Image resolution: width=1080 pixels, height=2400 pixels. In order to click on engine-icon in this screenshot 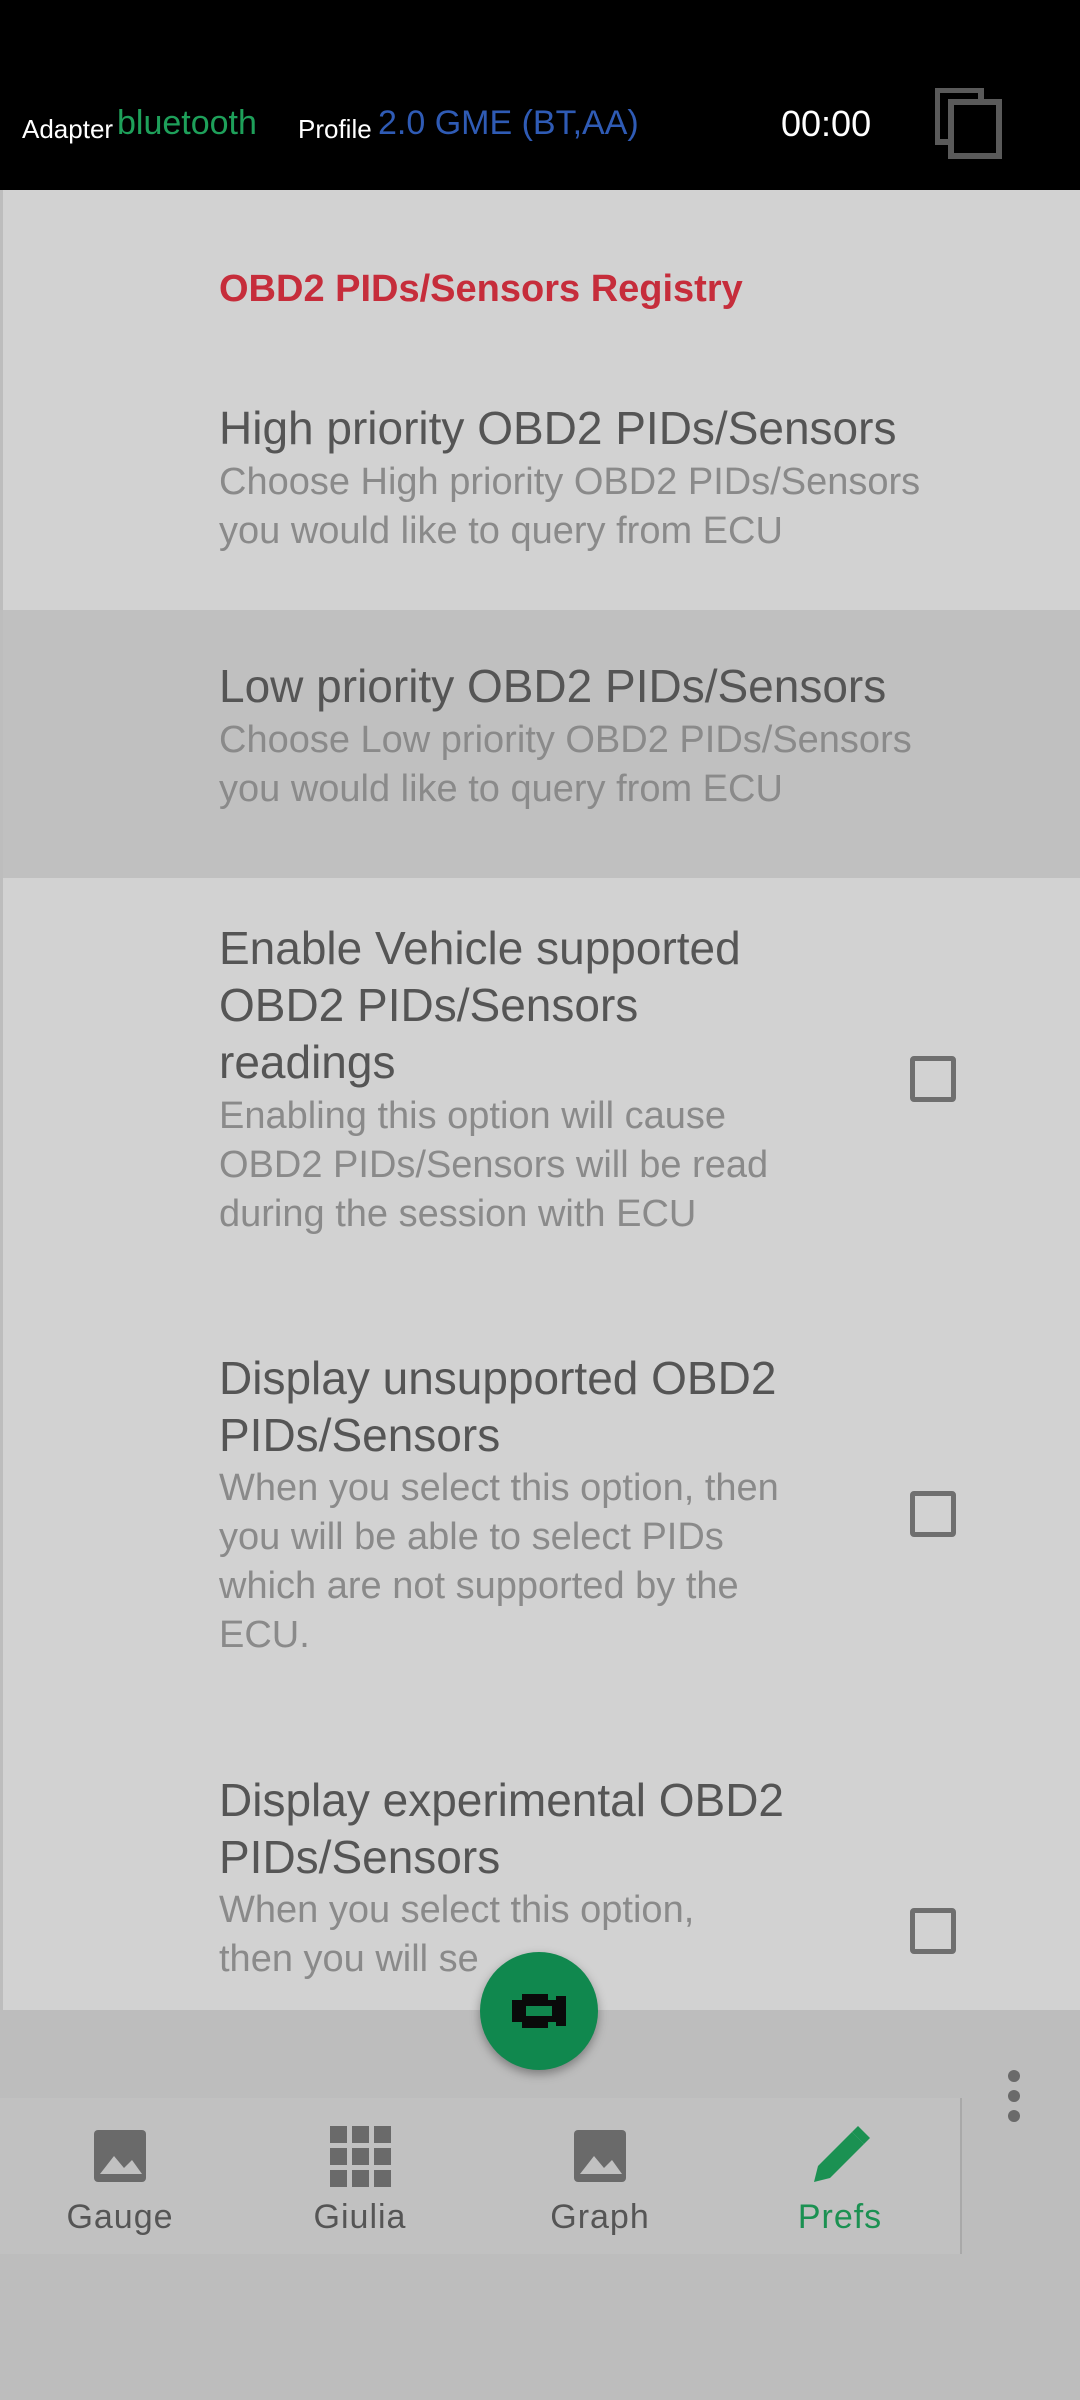, I will do `click(539, 2011)`.